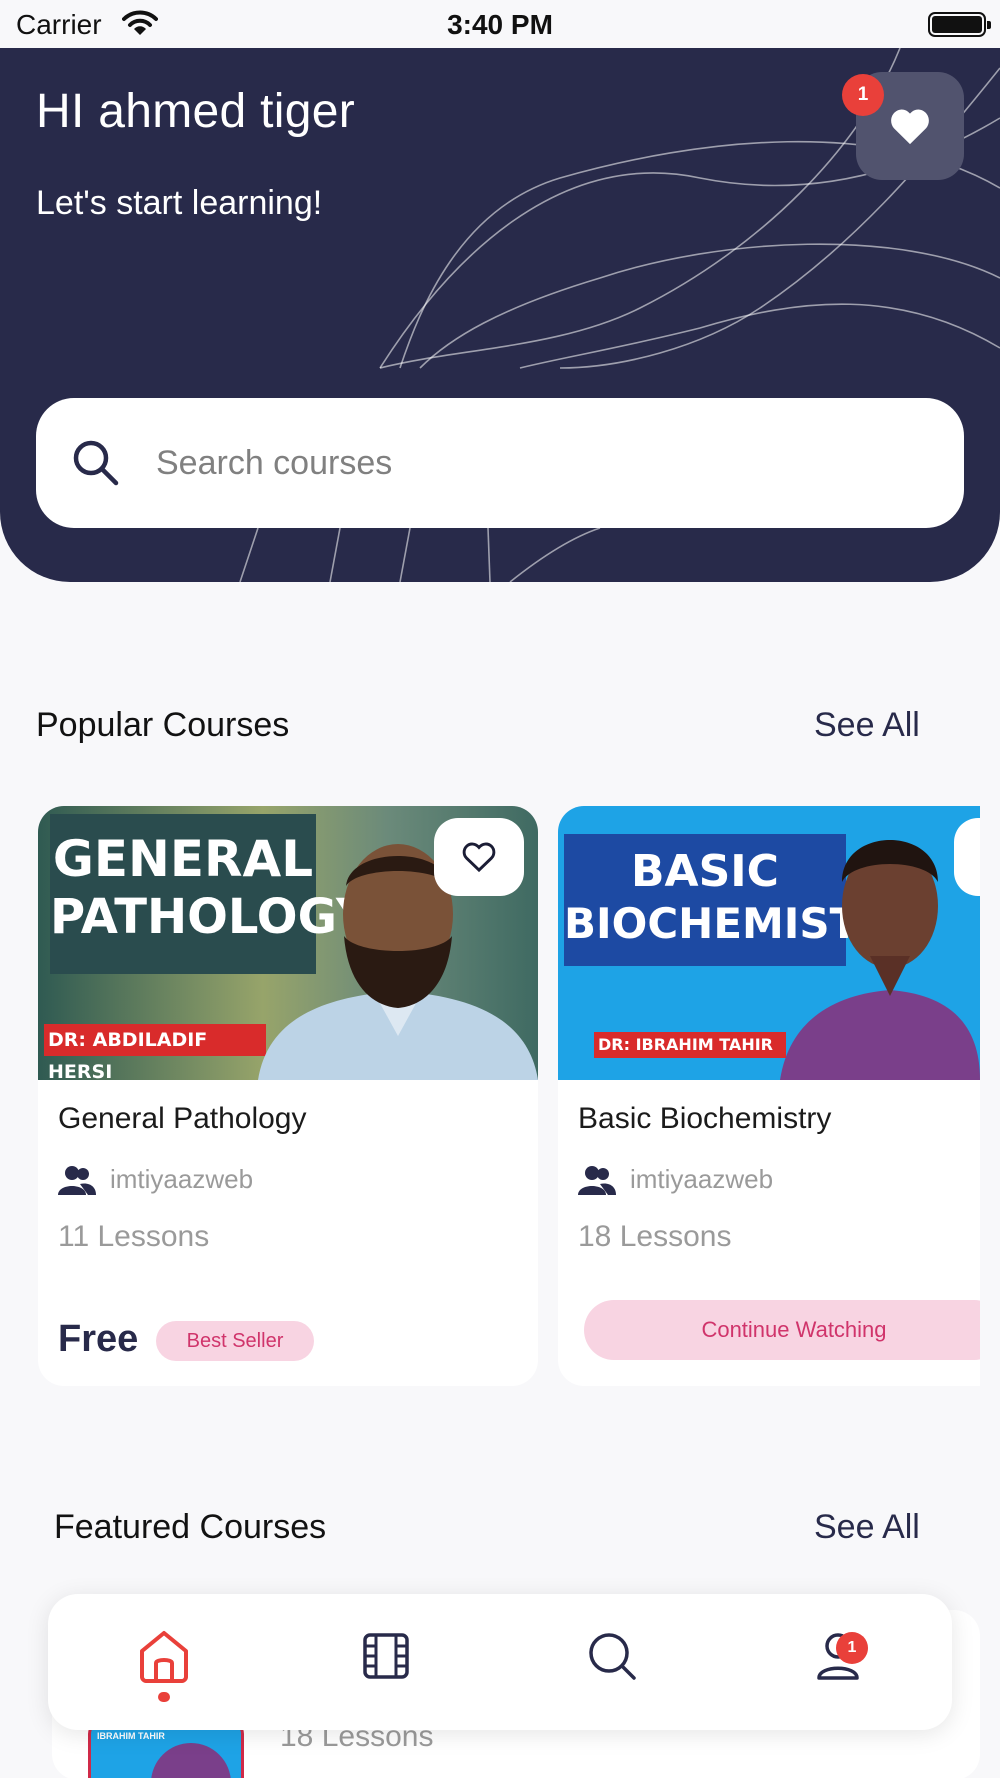  Describe the element at coordinates (959, 24) in the screenshot. I see `battery-icon` at that location.